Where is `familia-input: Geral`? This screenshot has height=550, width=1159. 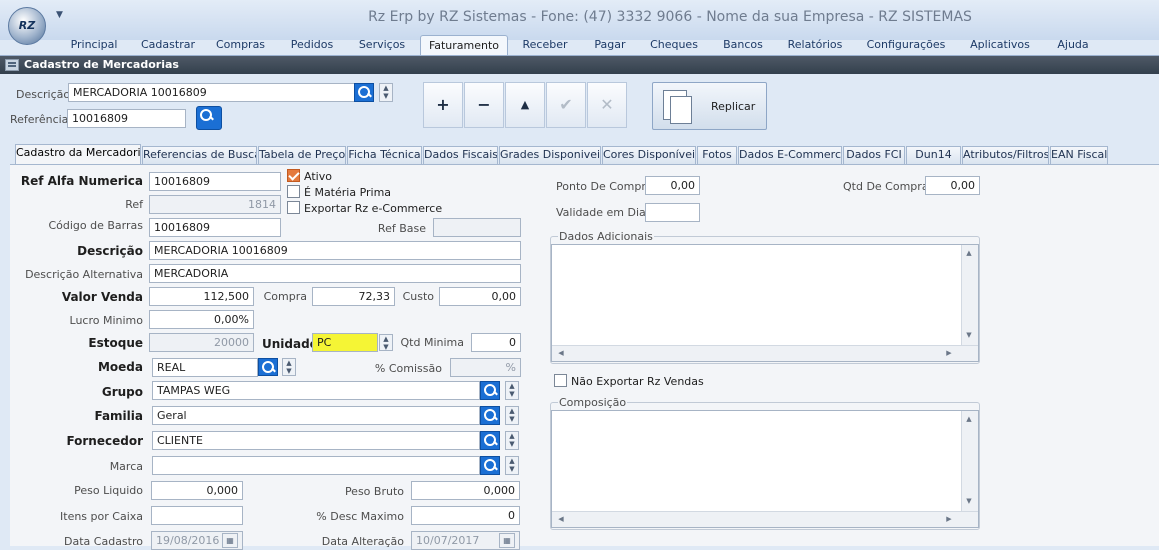
familia-input: Geral is located at coordinates (316, 415).